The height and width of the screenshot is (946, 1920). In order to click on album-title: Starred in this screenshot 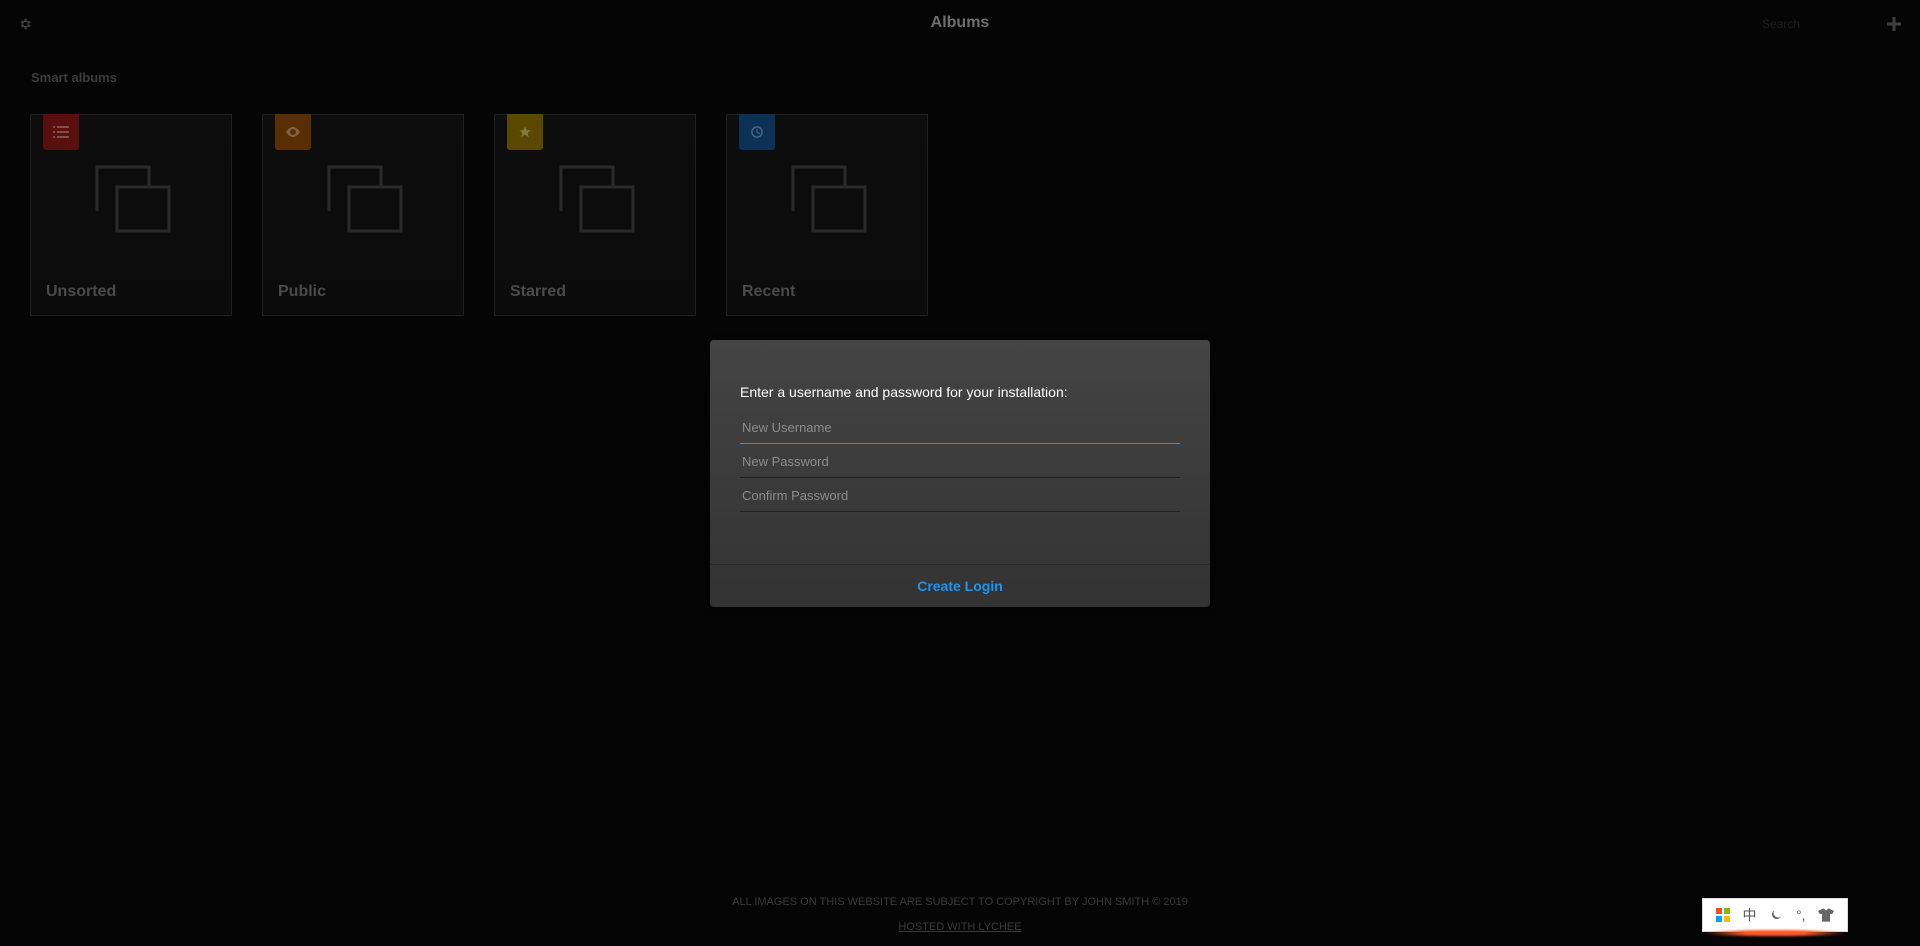, I will do `click(538, 291)`.